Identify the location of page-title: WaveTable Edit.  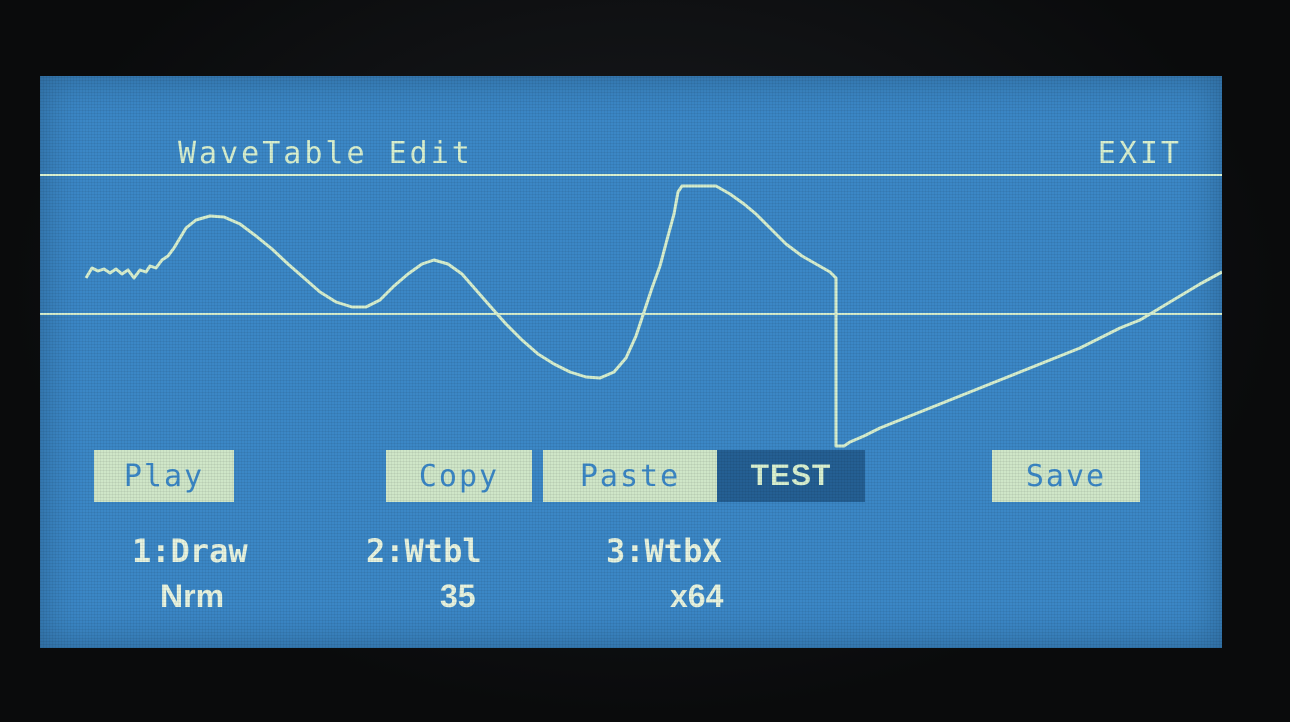
(325, 153).